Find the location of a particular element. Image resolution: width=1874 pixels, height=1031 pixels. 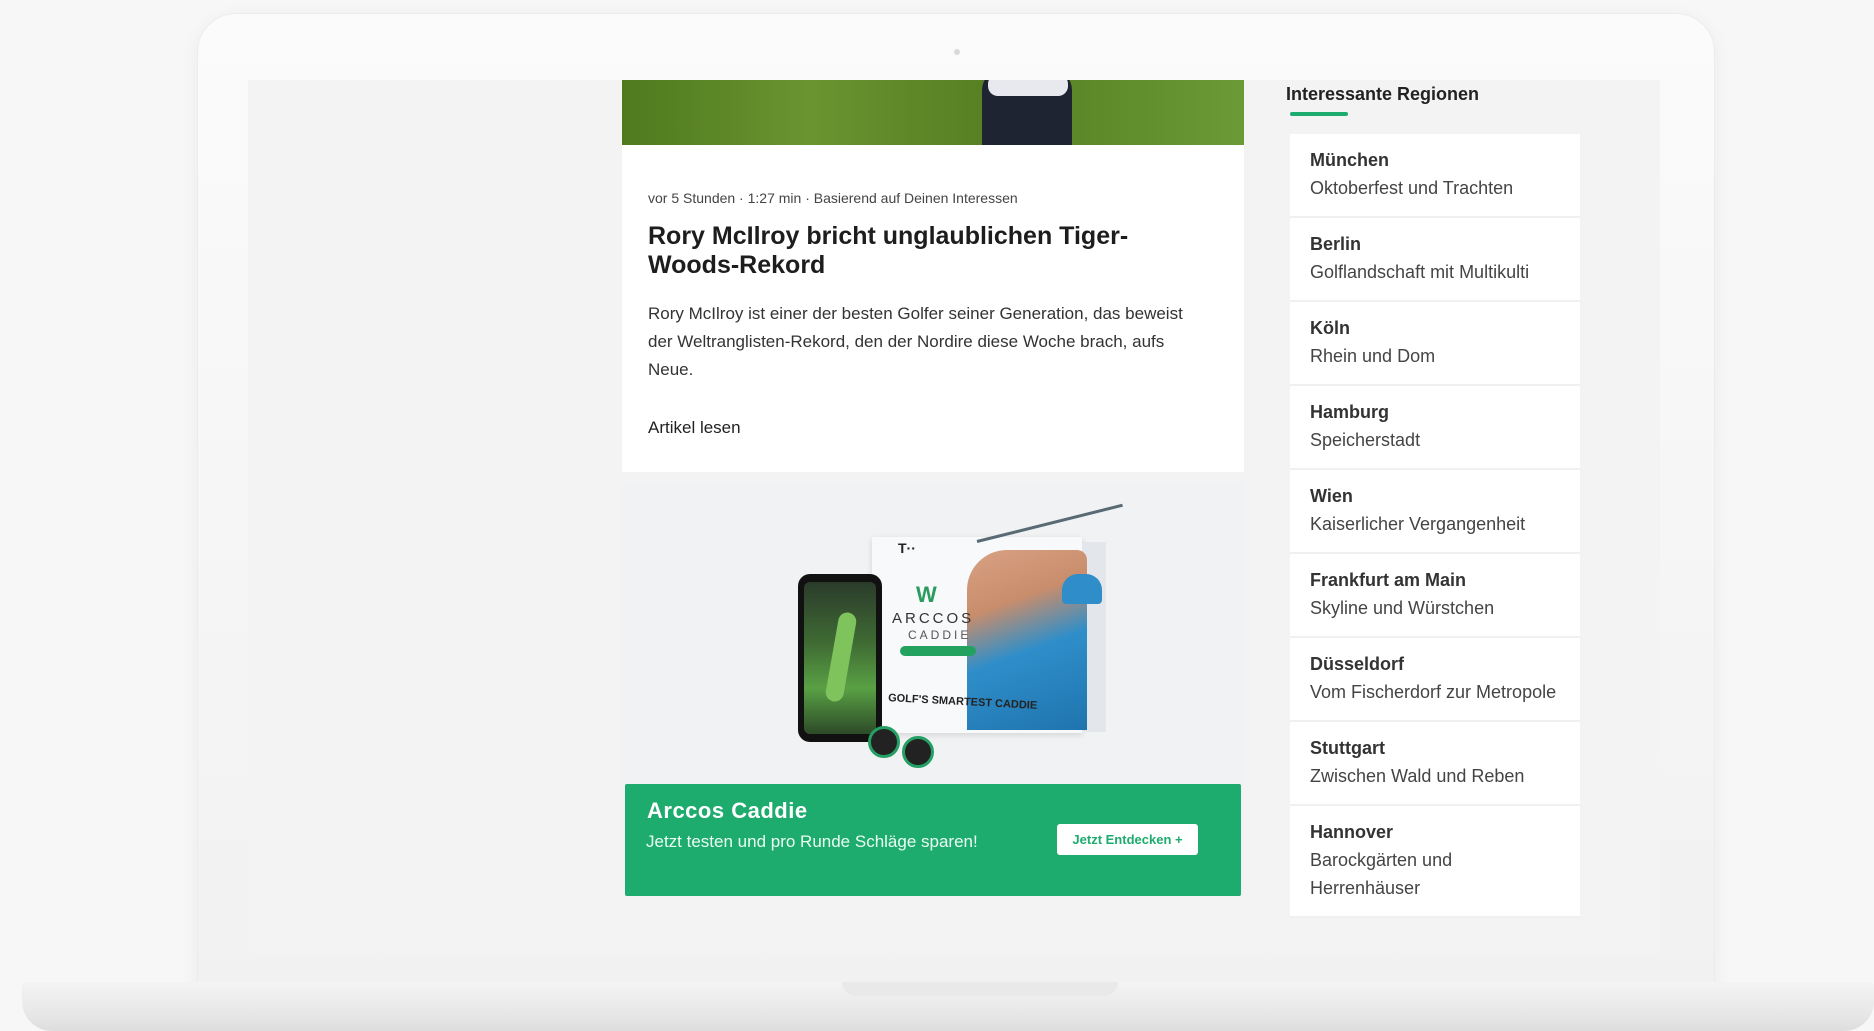

region-desc: Vom Fischerdorf zur Metropole is located at coordinates (1433, 692).